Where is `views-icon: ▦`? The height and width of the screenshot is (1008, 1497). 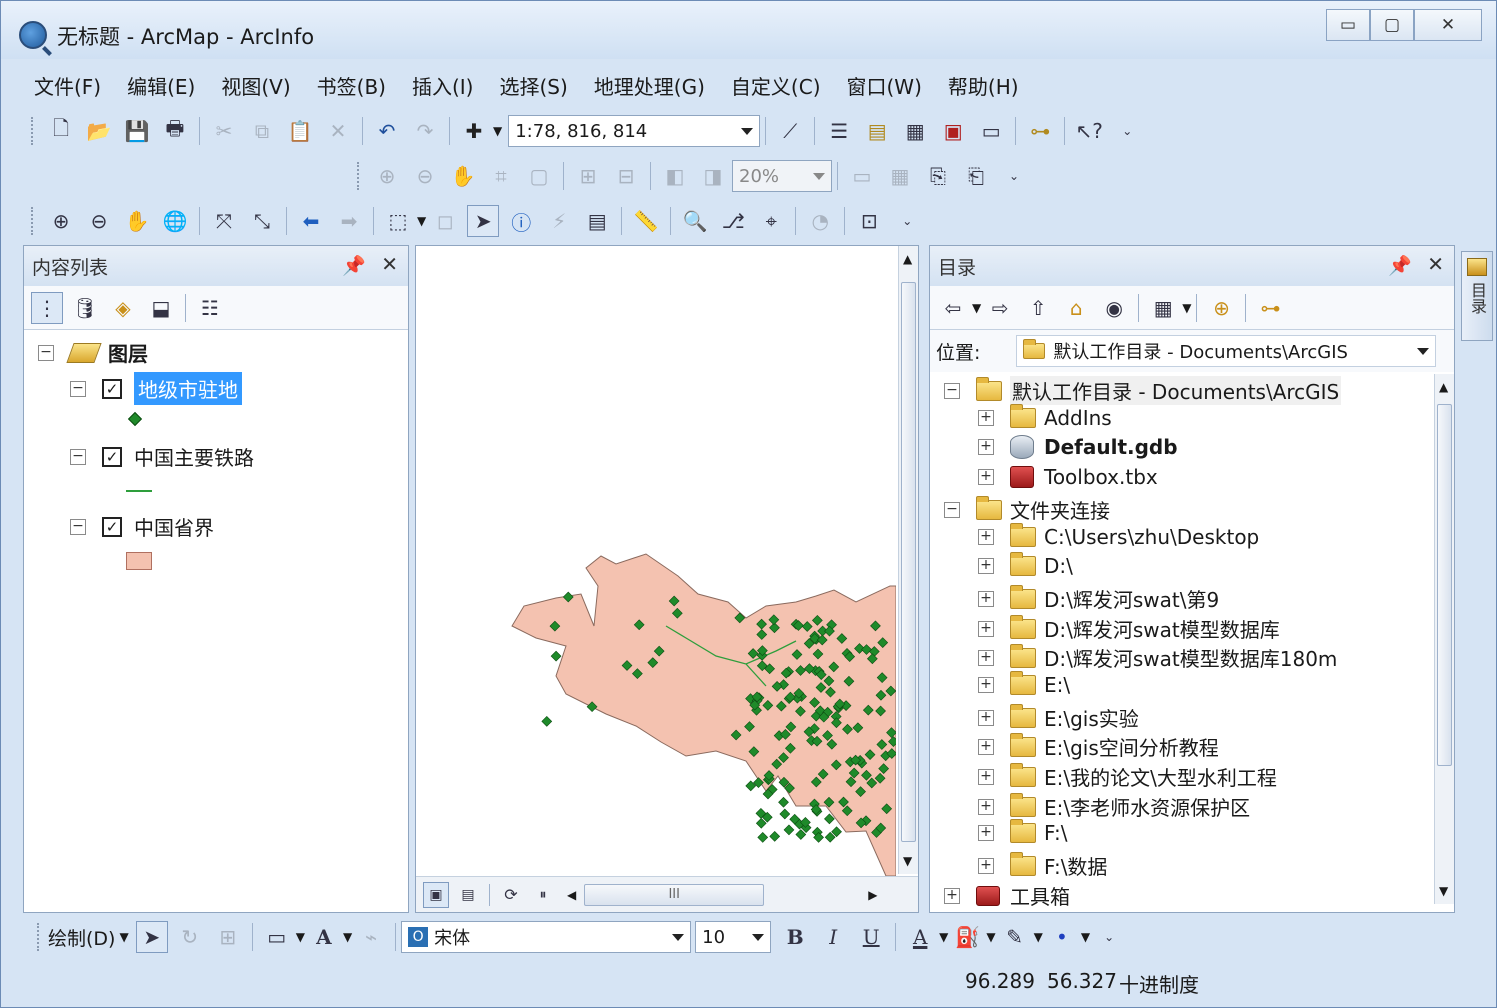
views-icon: ▦ is located at coordinates (1163, 308).